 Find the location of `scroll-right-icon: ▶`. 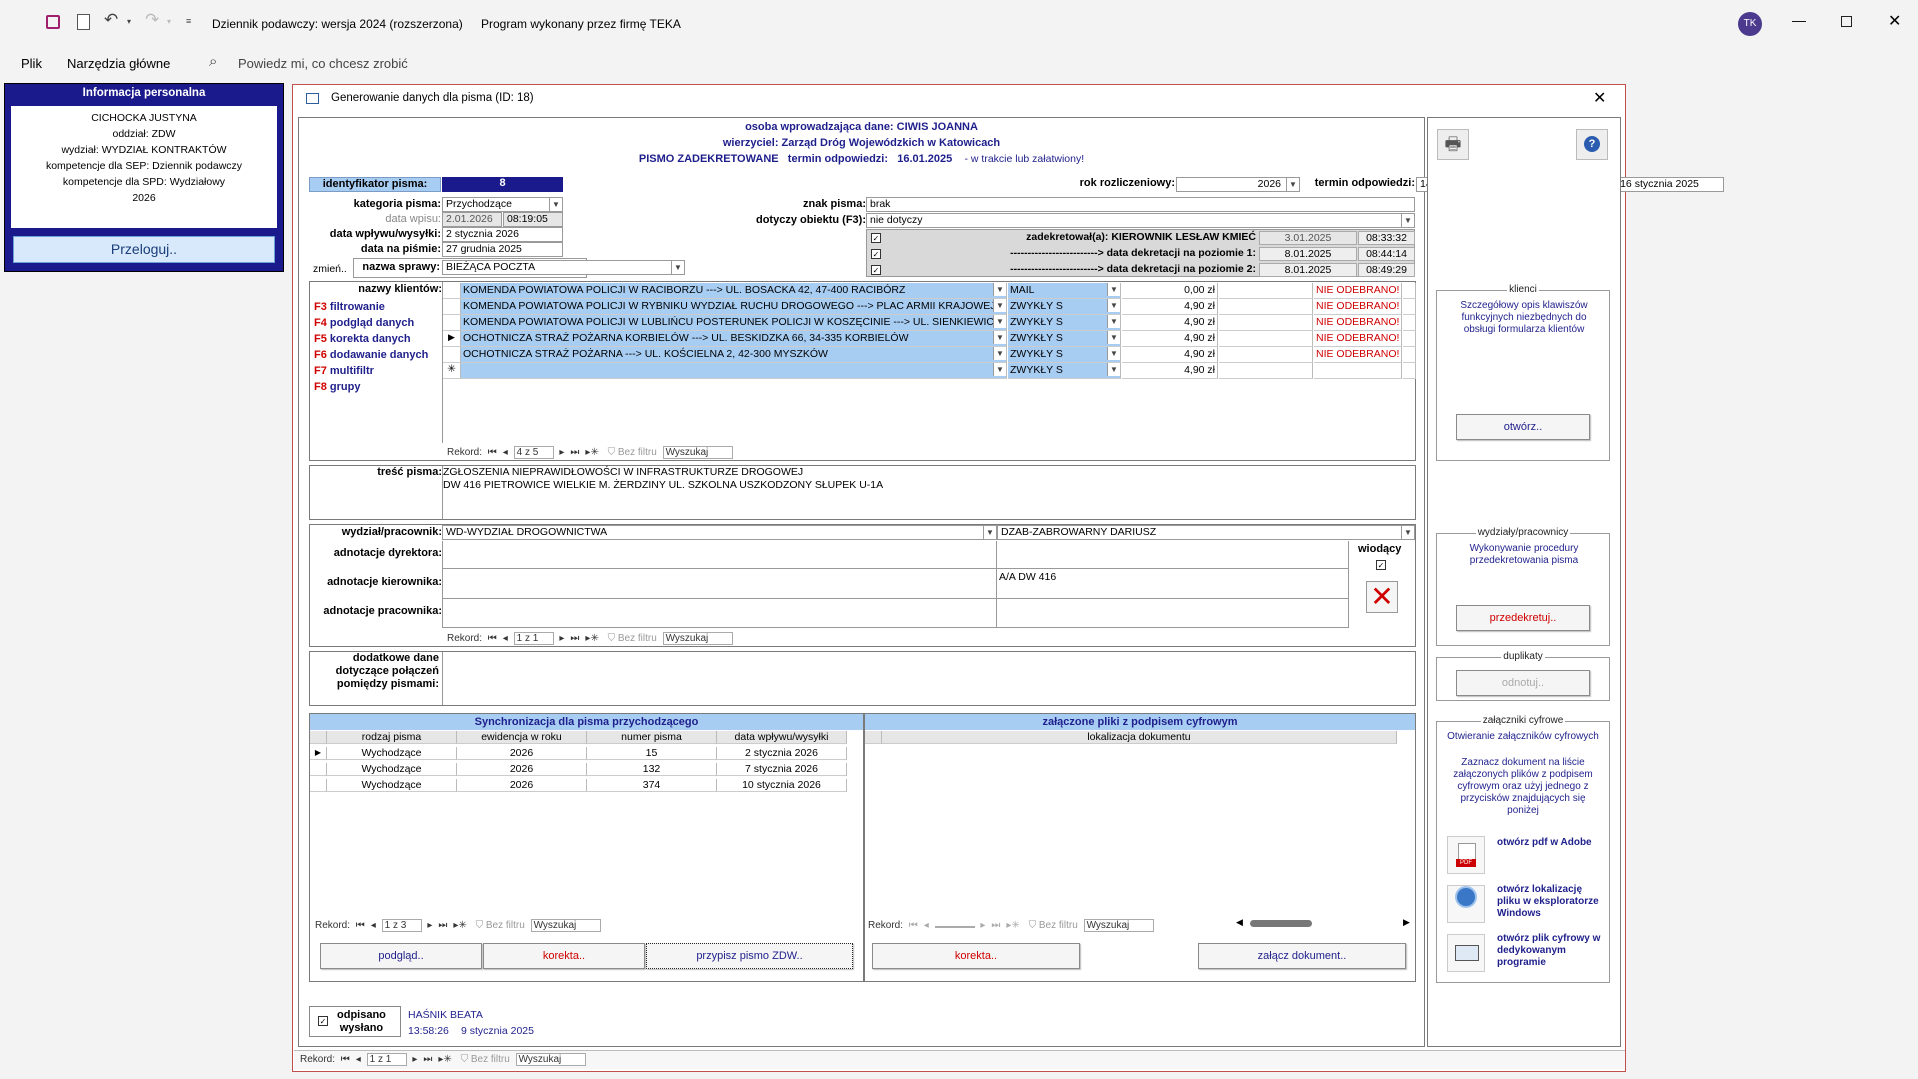

scroll-right-icon: ▶ is located at coordinates (1406, 922).